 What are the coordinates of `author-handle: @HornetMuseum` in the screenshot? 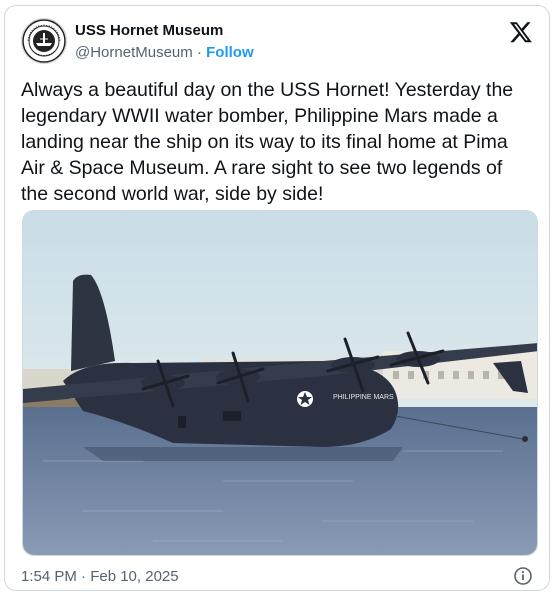 It's located at (134, 52).